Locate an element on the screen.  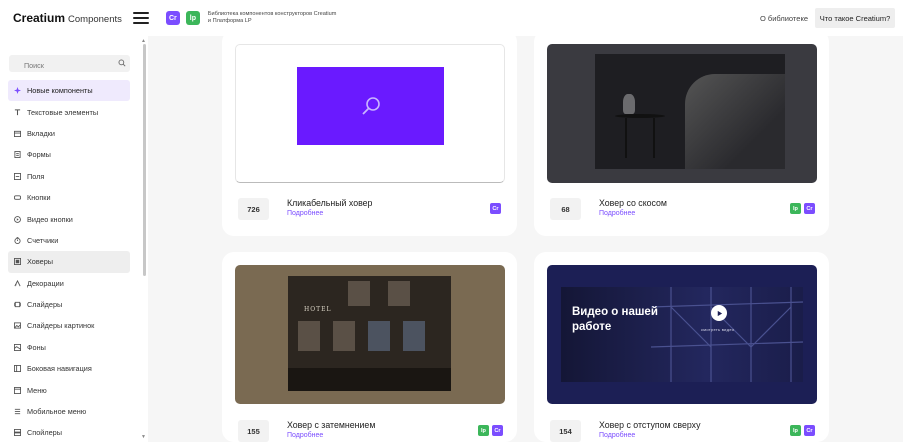
sidebar-scrollbar is located at coordinates (144, 160).